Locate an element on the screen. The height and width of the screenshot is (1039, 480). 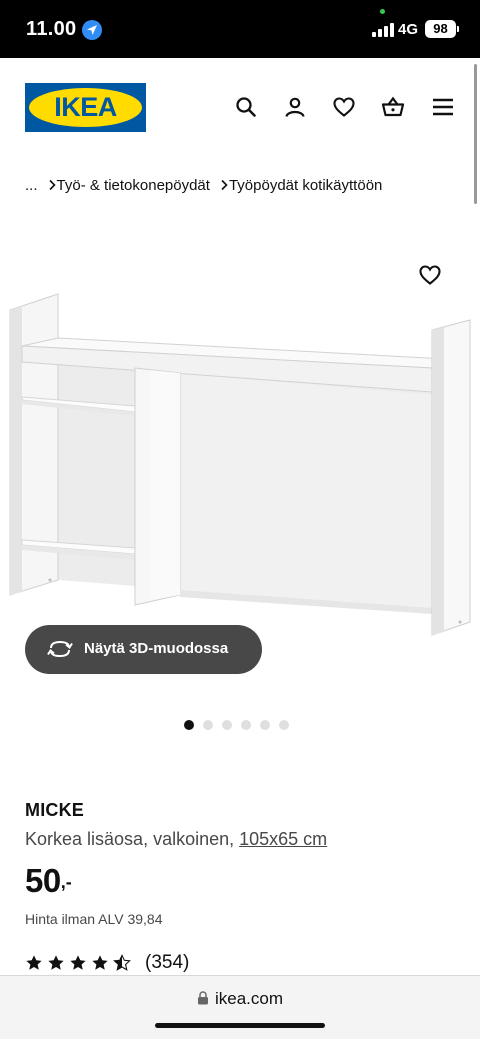
breadcrumb-link-desks: Työ- & tietokonepöydät is located at coordinates (133, 185).